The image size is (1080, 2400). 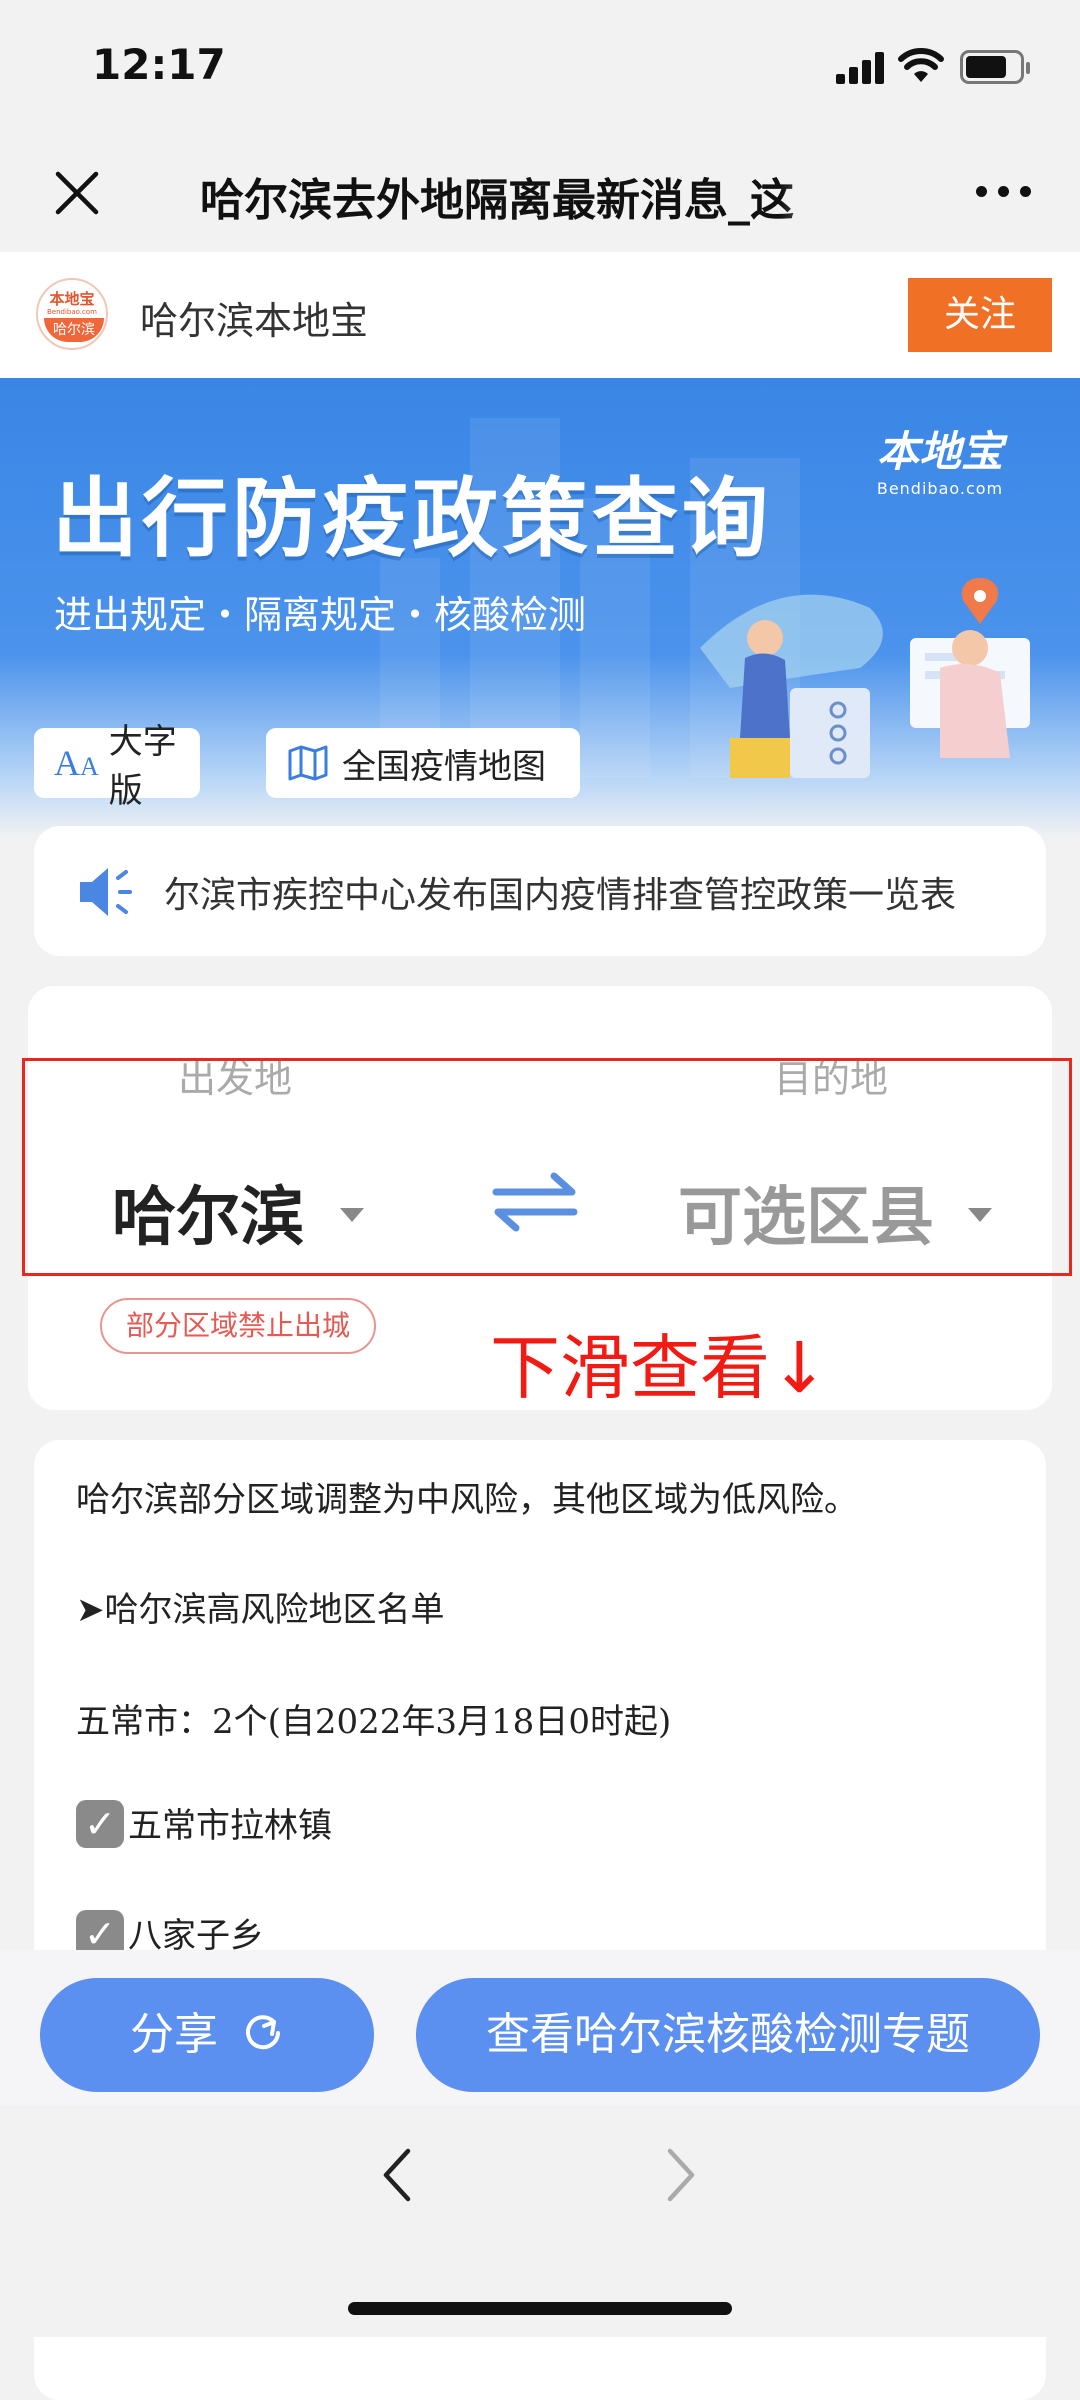 I want to click on bendibao-logo: 本地宝 Bendibao.com, so click(x=940, y=462).